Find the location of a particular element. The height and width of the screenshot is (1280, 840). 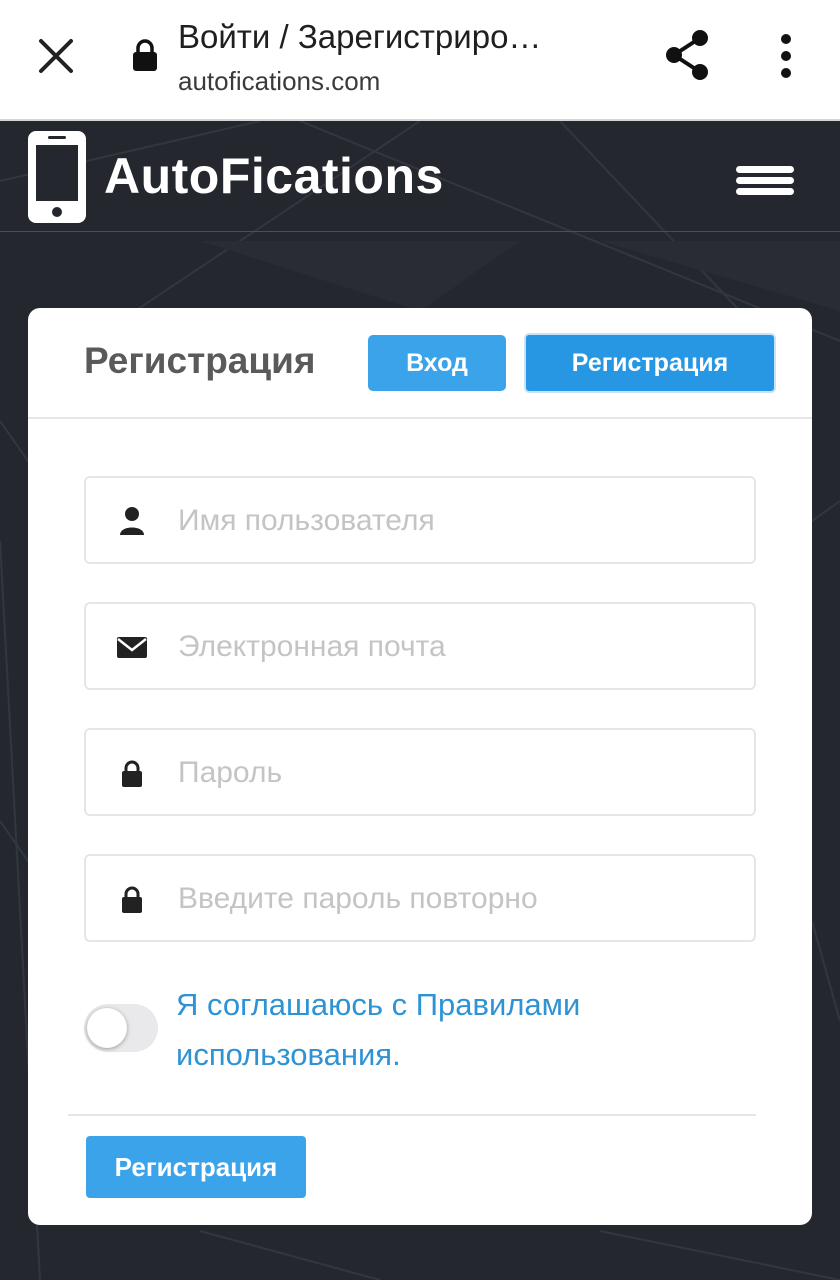

register-submit-button: Регистрация is located at coordinates (196, 1167).